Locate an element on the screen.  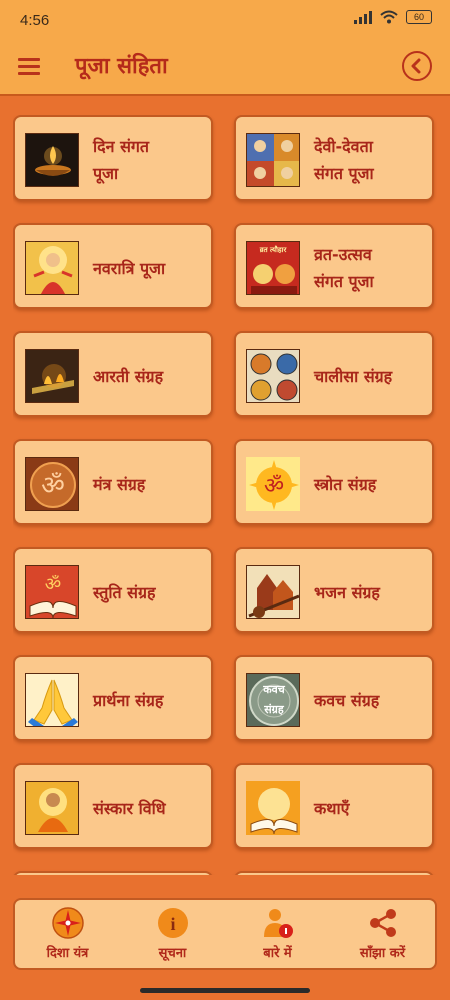
card-label: कथाएँ is located at coordinates (332, 808).